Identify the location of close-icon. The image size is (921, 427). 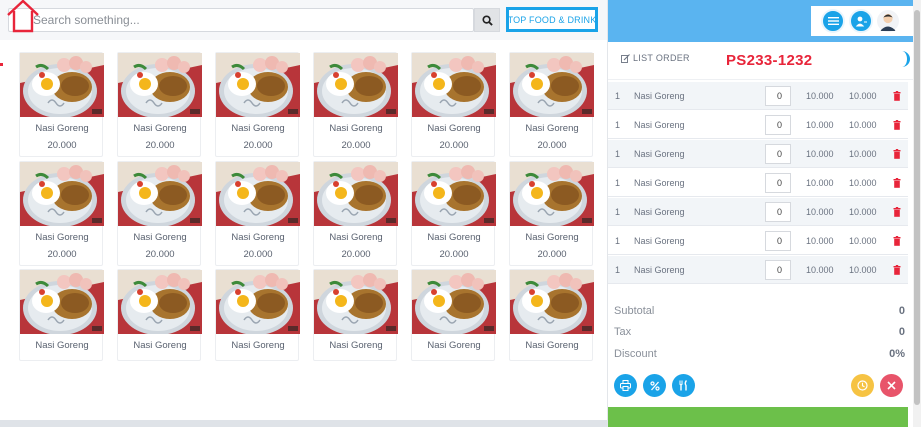
(891, 385).